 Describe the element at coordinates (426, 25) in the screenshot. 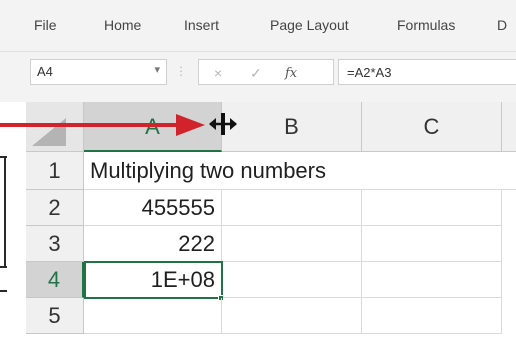

I see `tab-formulas: Formulas` at that location.